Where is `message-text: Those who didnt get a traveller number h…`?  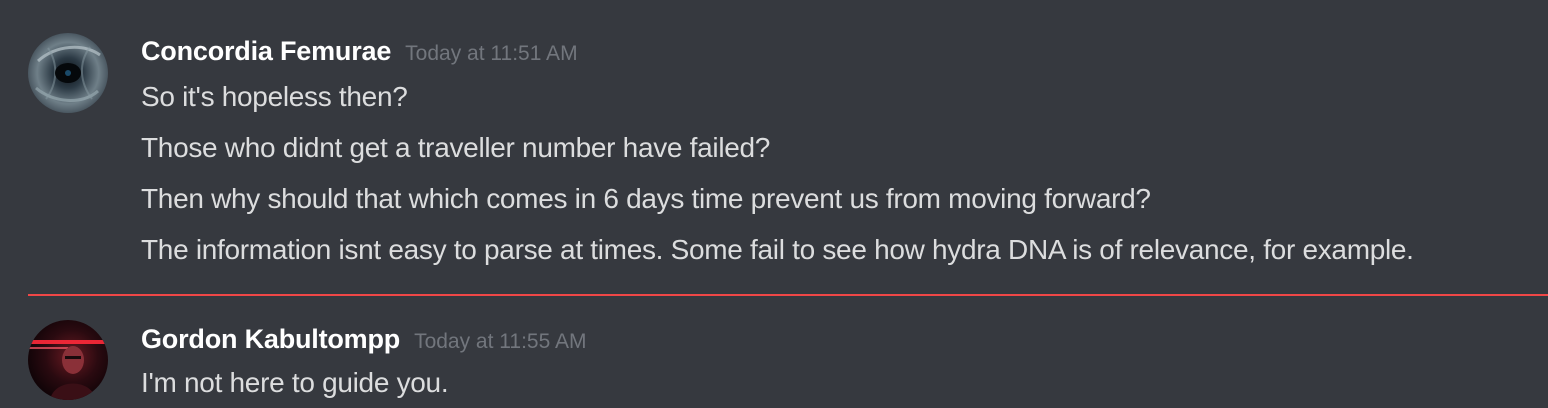 message-text: Those who didnt get a traveller number h… is located at coordinates (456, 147).